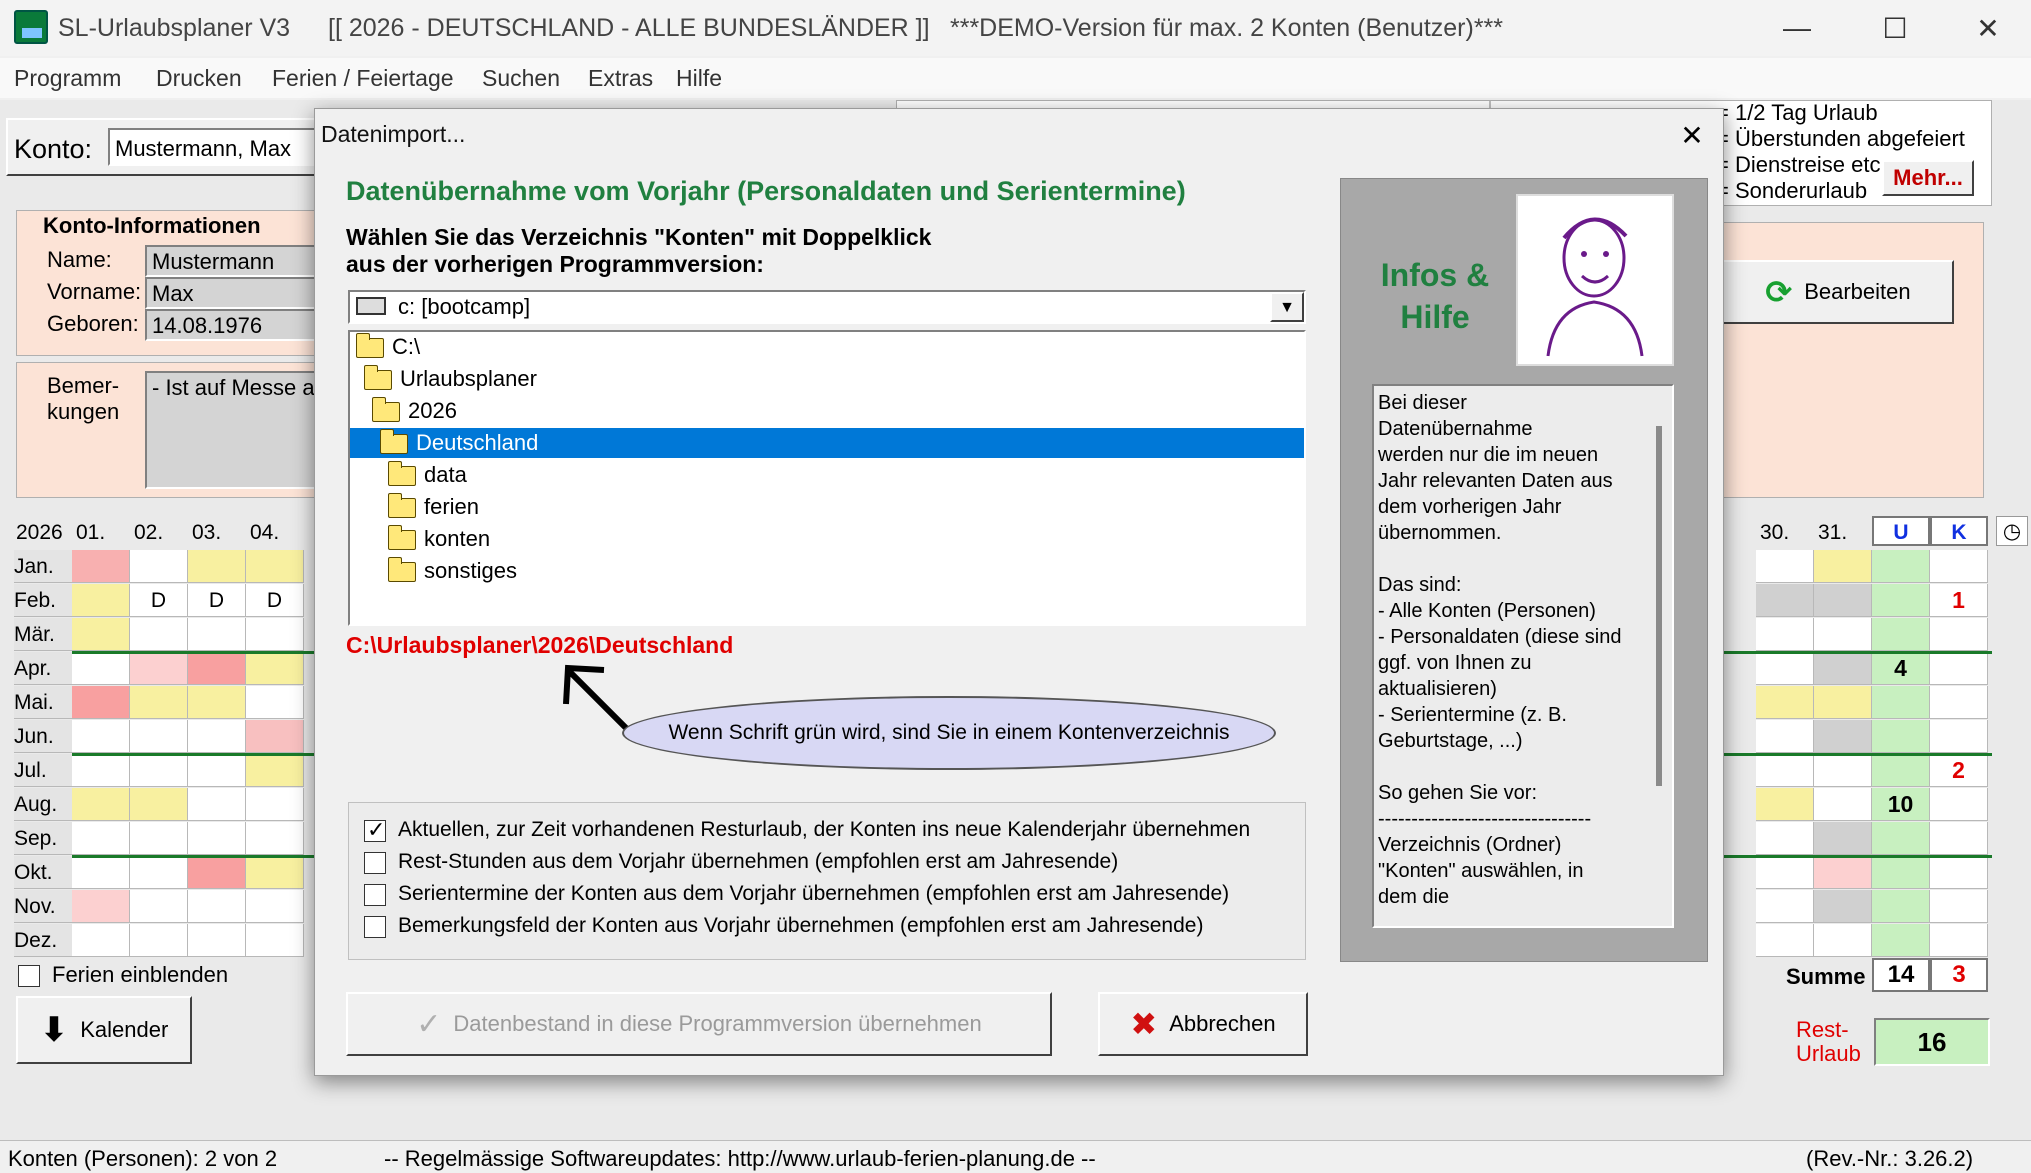 The image size is (2031, 1173). Describe the element at coordinates (427, 475) in the screenshot. I see `tree-item: data` at that location.